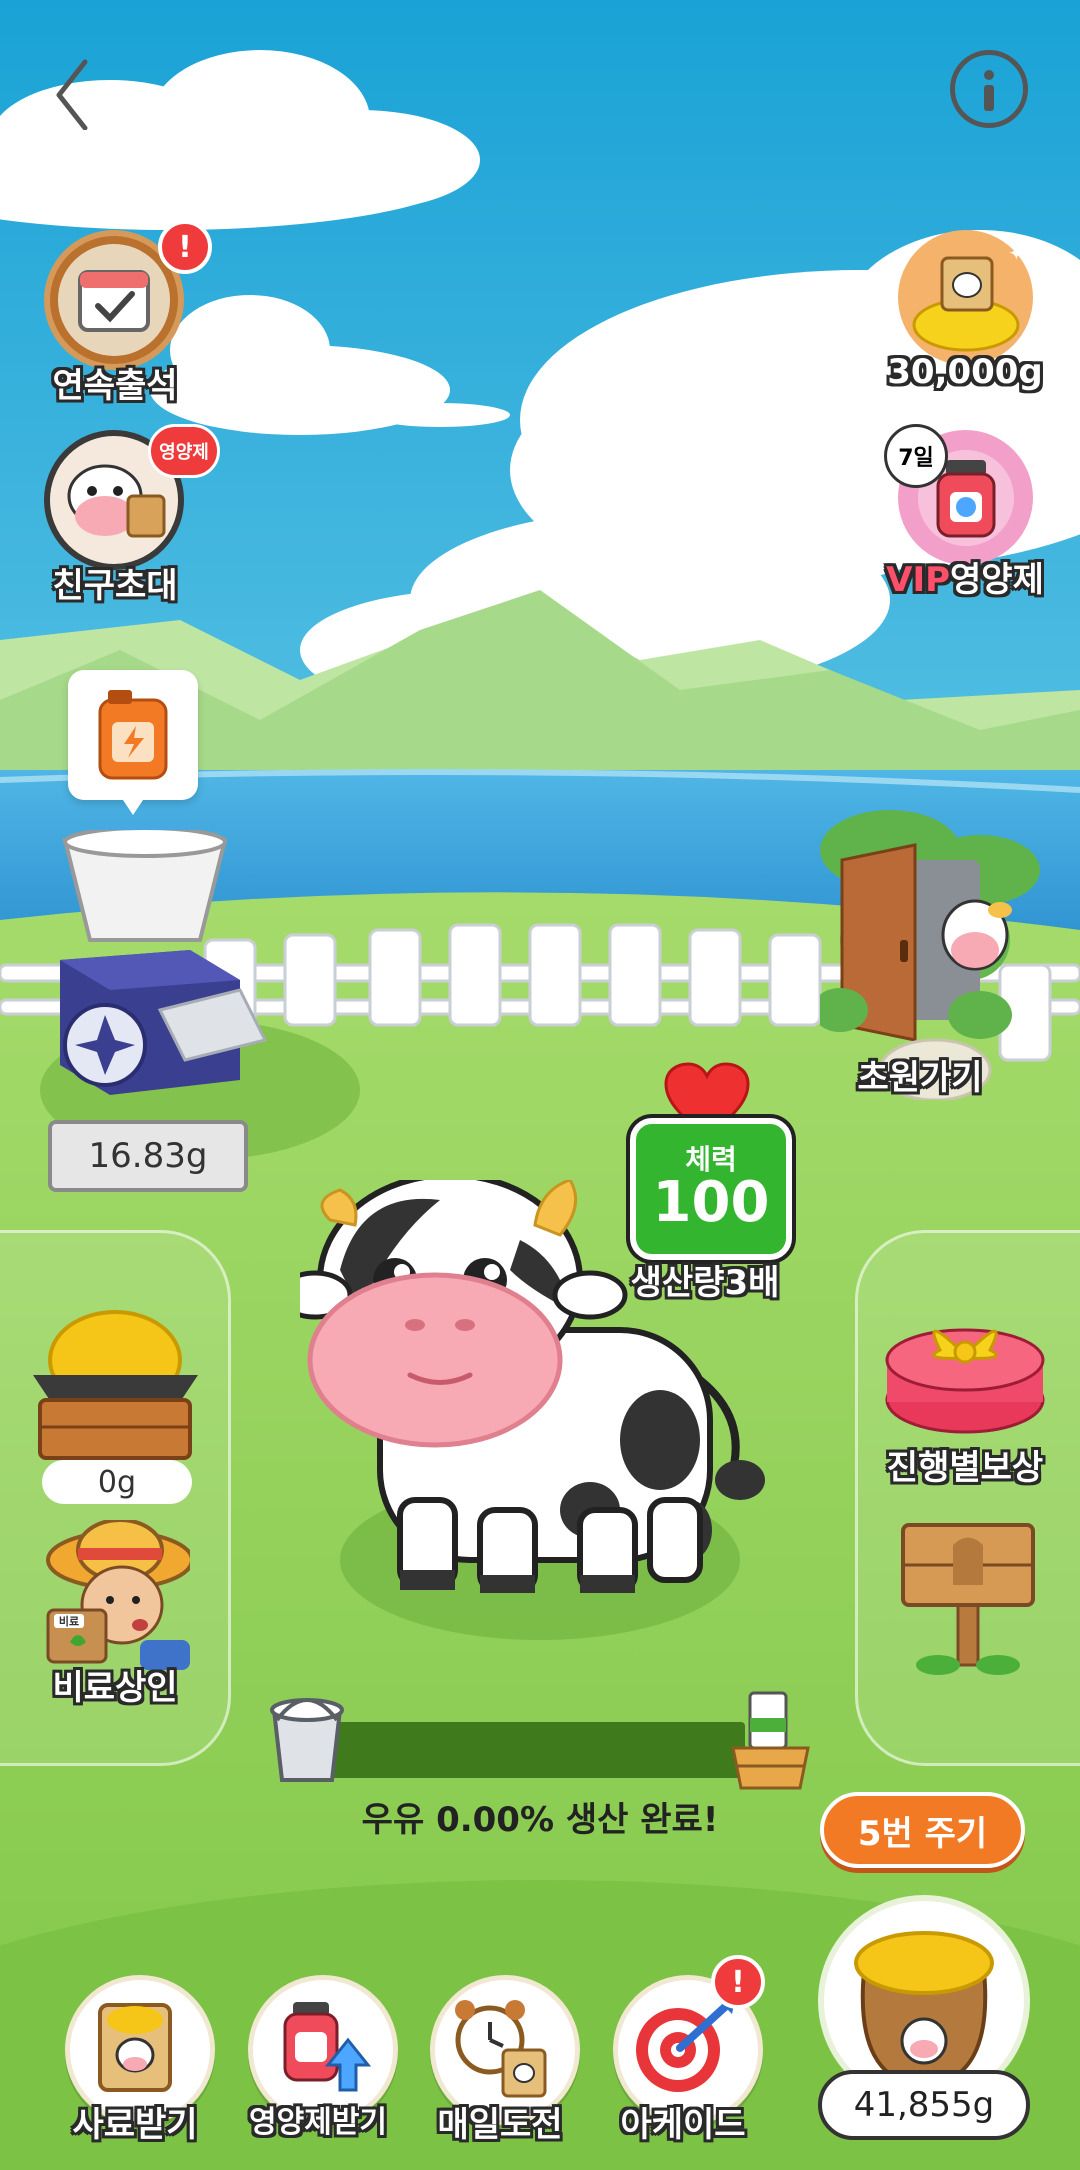  What do you see at coordinates (135, 2125) in the screenshot?
I see `get-feed-label: 사료받기` at bounding box center [135, 2125].